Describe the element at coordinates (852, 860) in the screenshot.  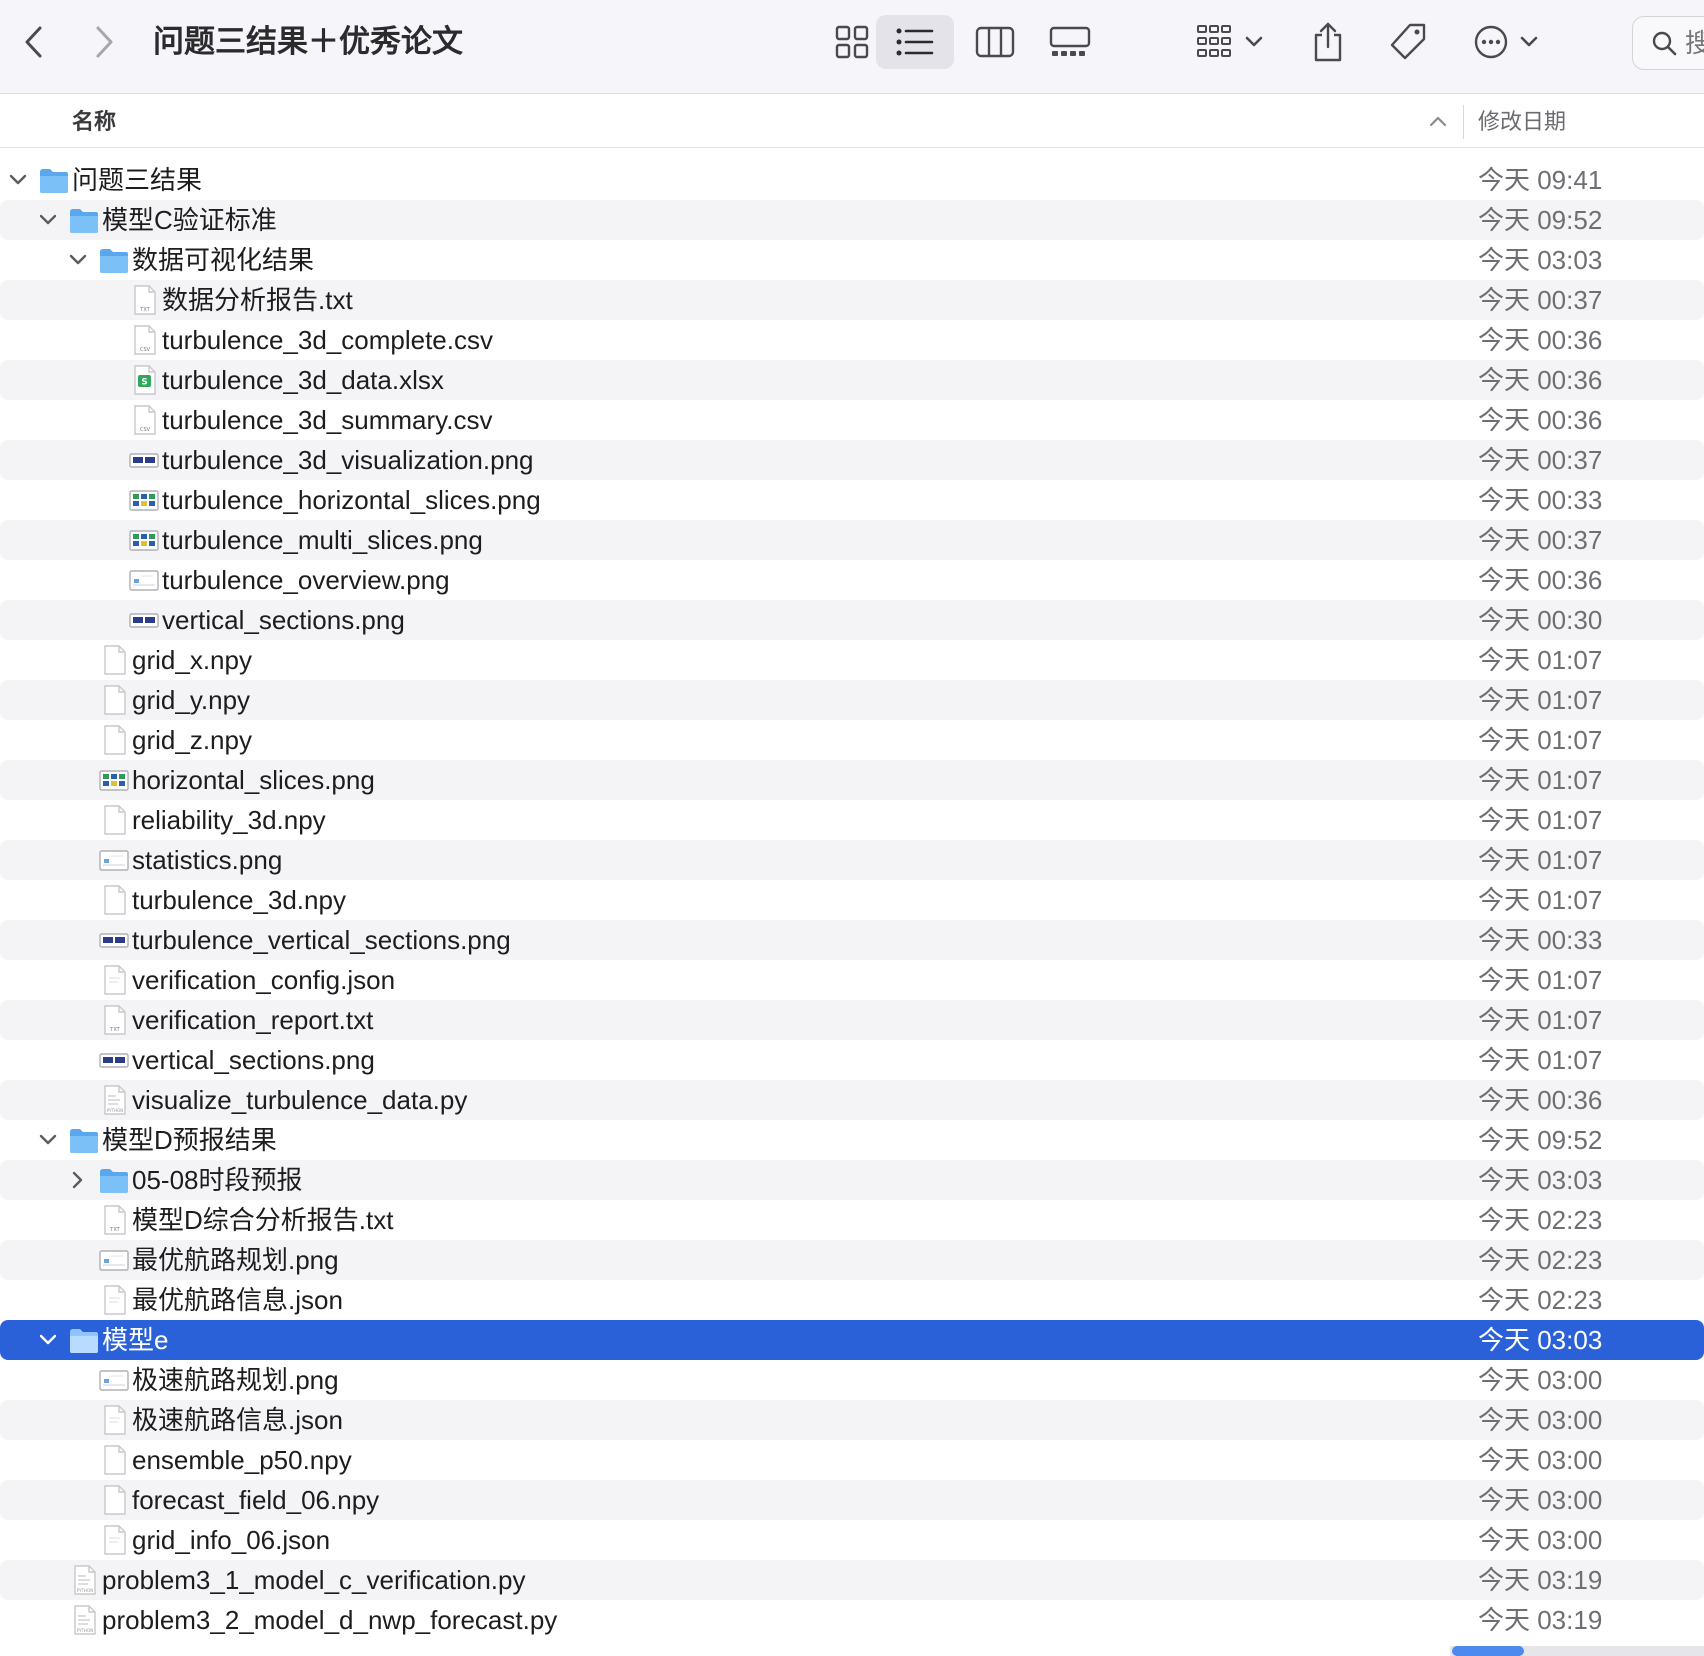
I see `file-row: statistics.png 今天 01:07` at that location.